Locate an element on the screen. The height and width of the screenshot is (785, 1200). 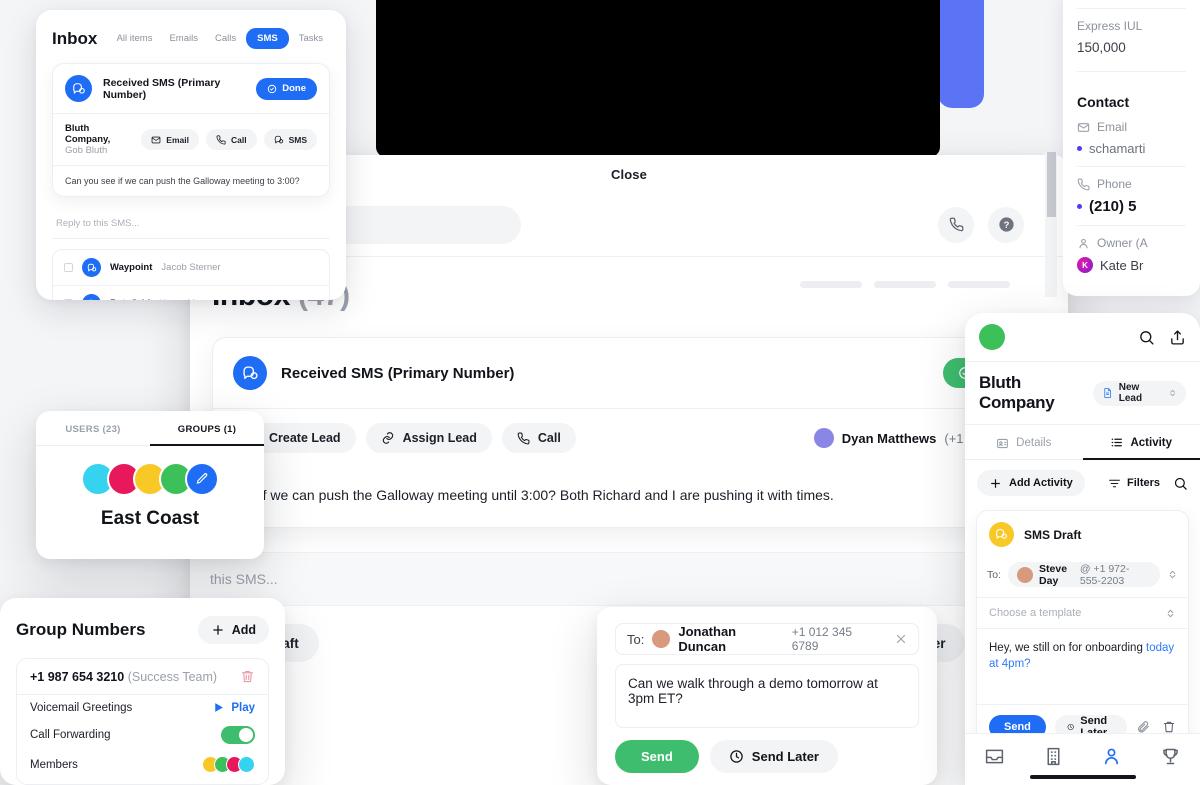
tab-all-items: All items is located at coordinates (135, 38).